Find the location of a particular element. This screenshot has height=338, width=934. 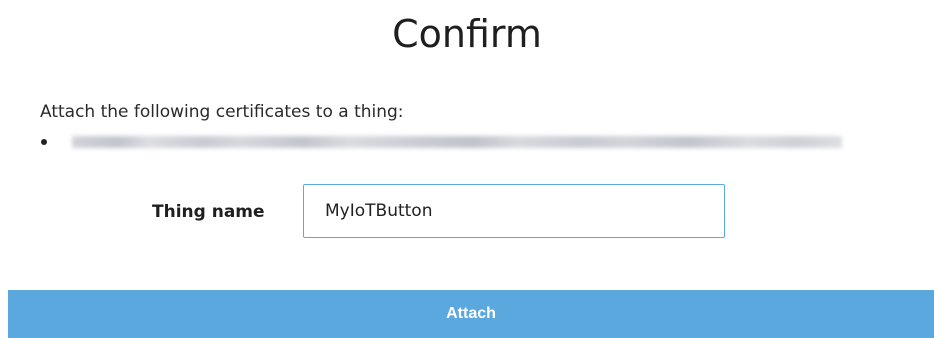

attach-button: Attach is located at coordinates (471, 314).